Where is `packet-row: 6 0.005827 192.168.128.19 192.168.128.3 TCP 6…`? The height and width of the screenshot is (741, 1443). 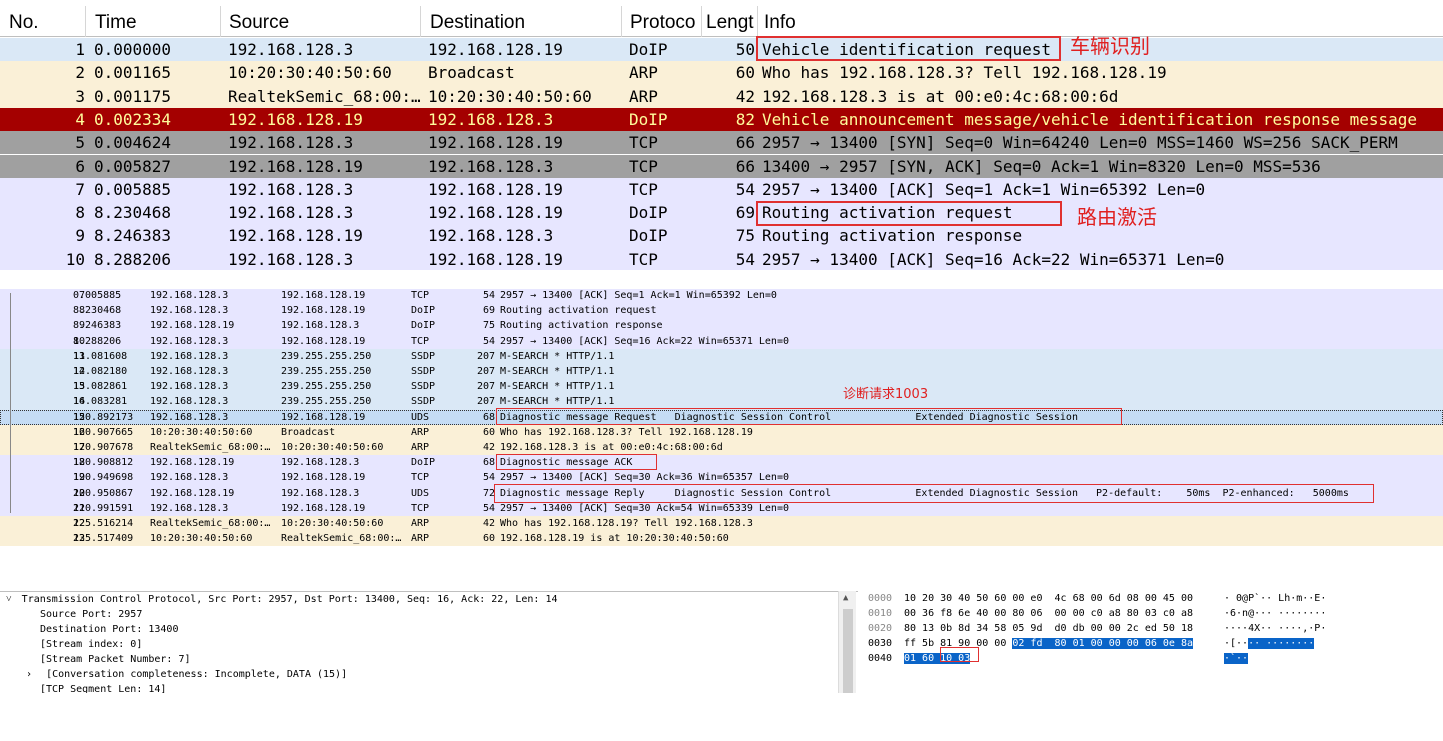 packet-row: 6 0.005827 192.168.128.19 192.168.128.3 TCP 6… is located at coordinates (721, 166).